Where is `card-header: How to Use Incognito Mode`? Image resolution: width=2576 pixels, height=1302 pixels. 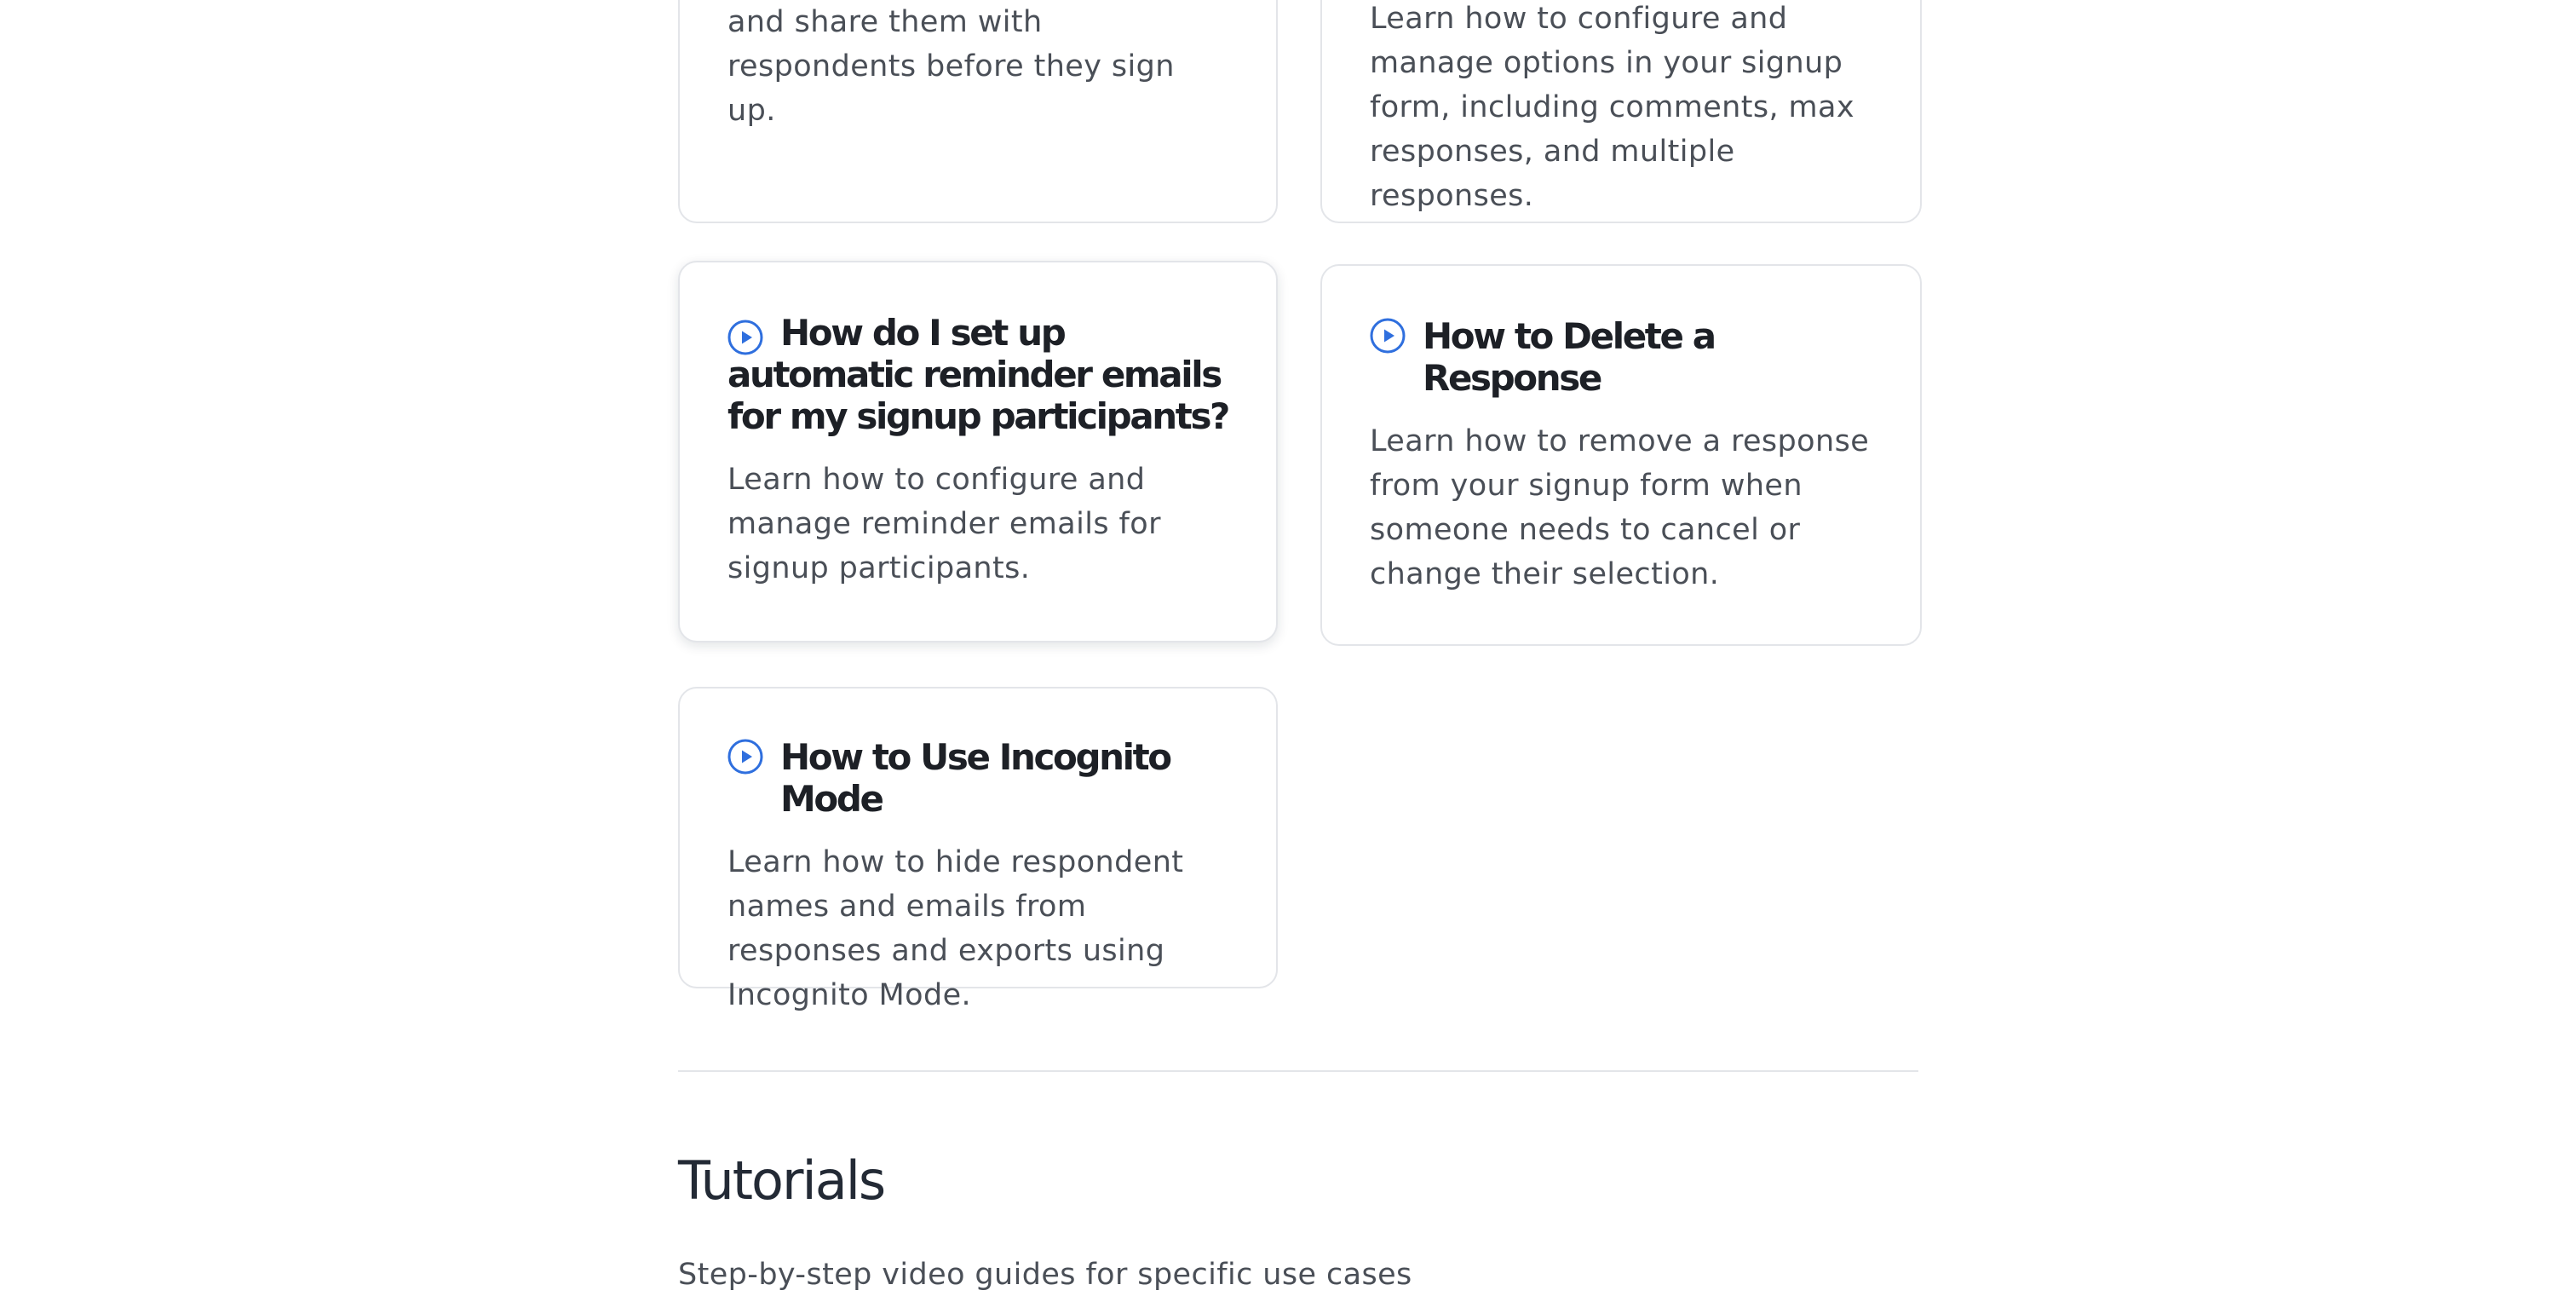
card-header: How to Use Incognito Mode is located at coordinates (977, 778).